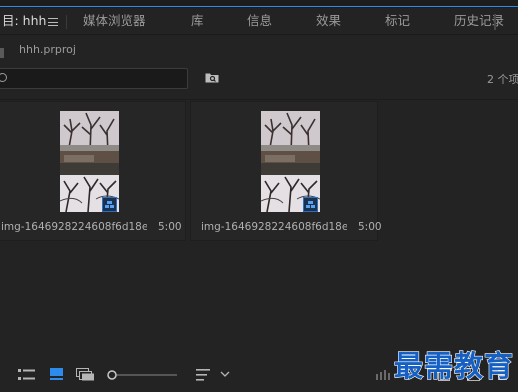 The image size is (518, 392). What do you see at coordinates (142, 375) in the screenshot?
I see `zoom-slider` at bounding box center [142, 375].